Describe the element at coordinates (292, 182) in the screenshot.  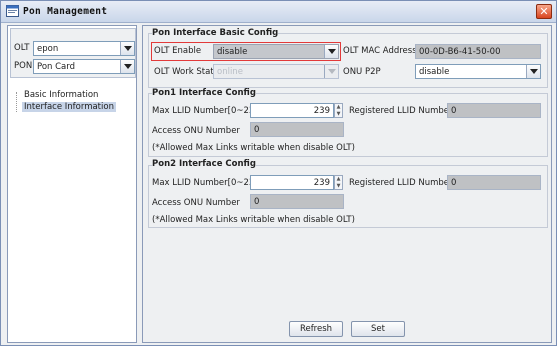
I see `pon2-max-llid-input: 239` at that location.